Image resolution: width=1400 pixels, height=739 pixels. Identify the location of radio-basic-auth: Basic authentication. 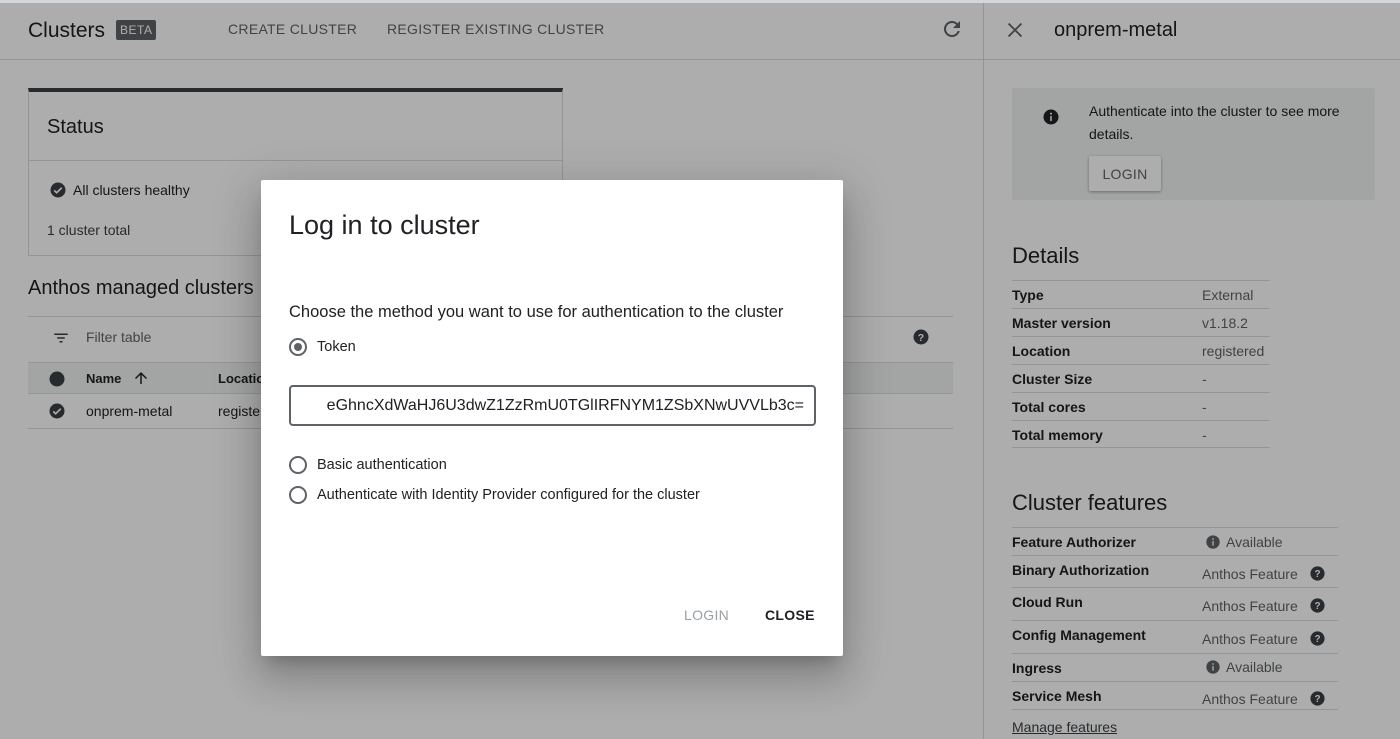
(368, 465).